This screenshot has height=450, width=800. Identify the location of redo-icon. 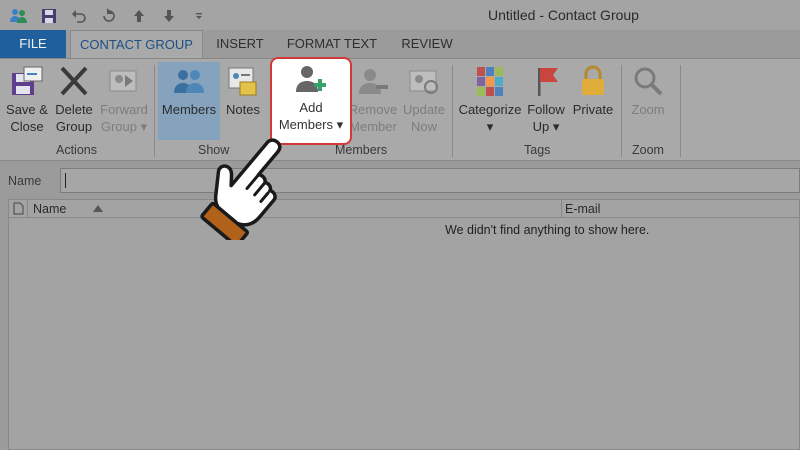
(109, 16).